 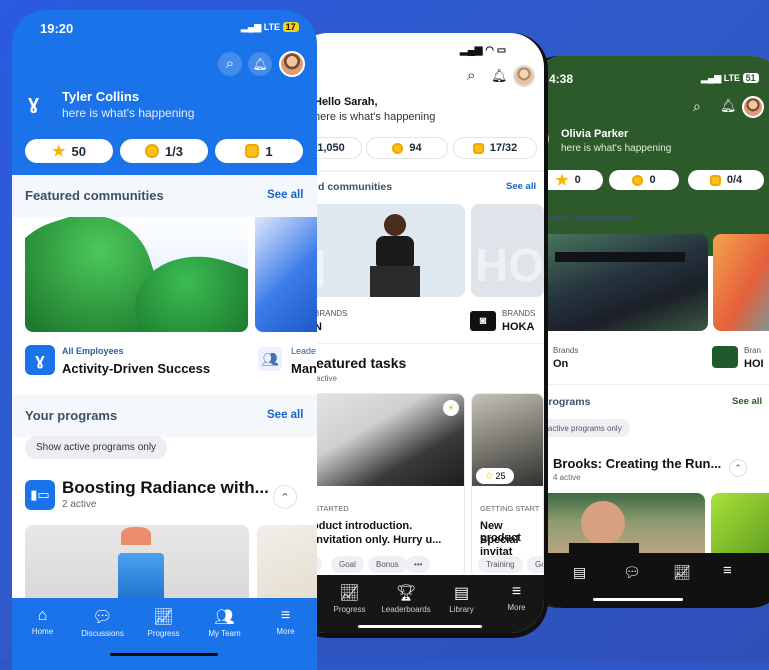 What do you see at coordinates (374, 117) in the screenshot?
I see `greeting: here is what's happening` at bounding box center [374, 117].